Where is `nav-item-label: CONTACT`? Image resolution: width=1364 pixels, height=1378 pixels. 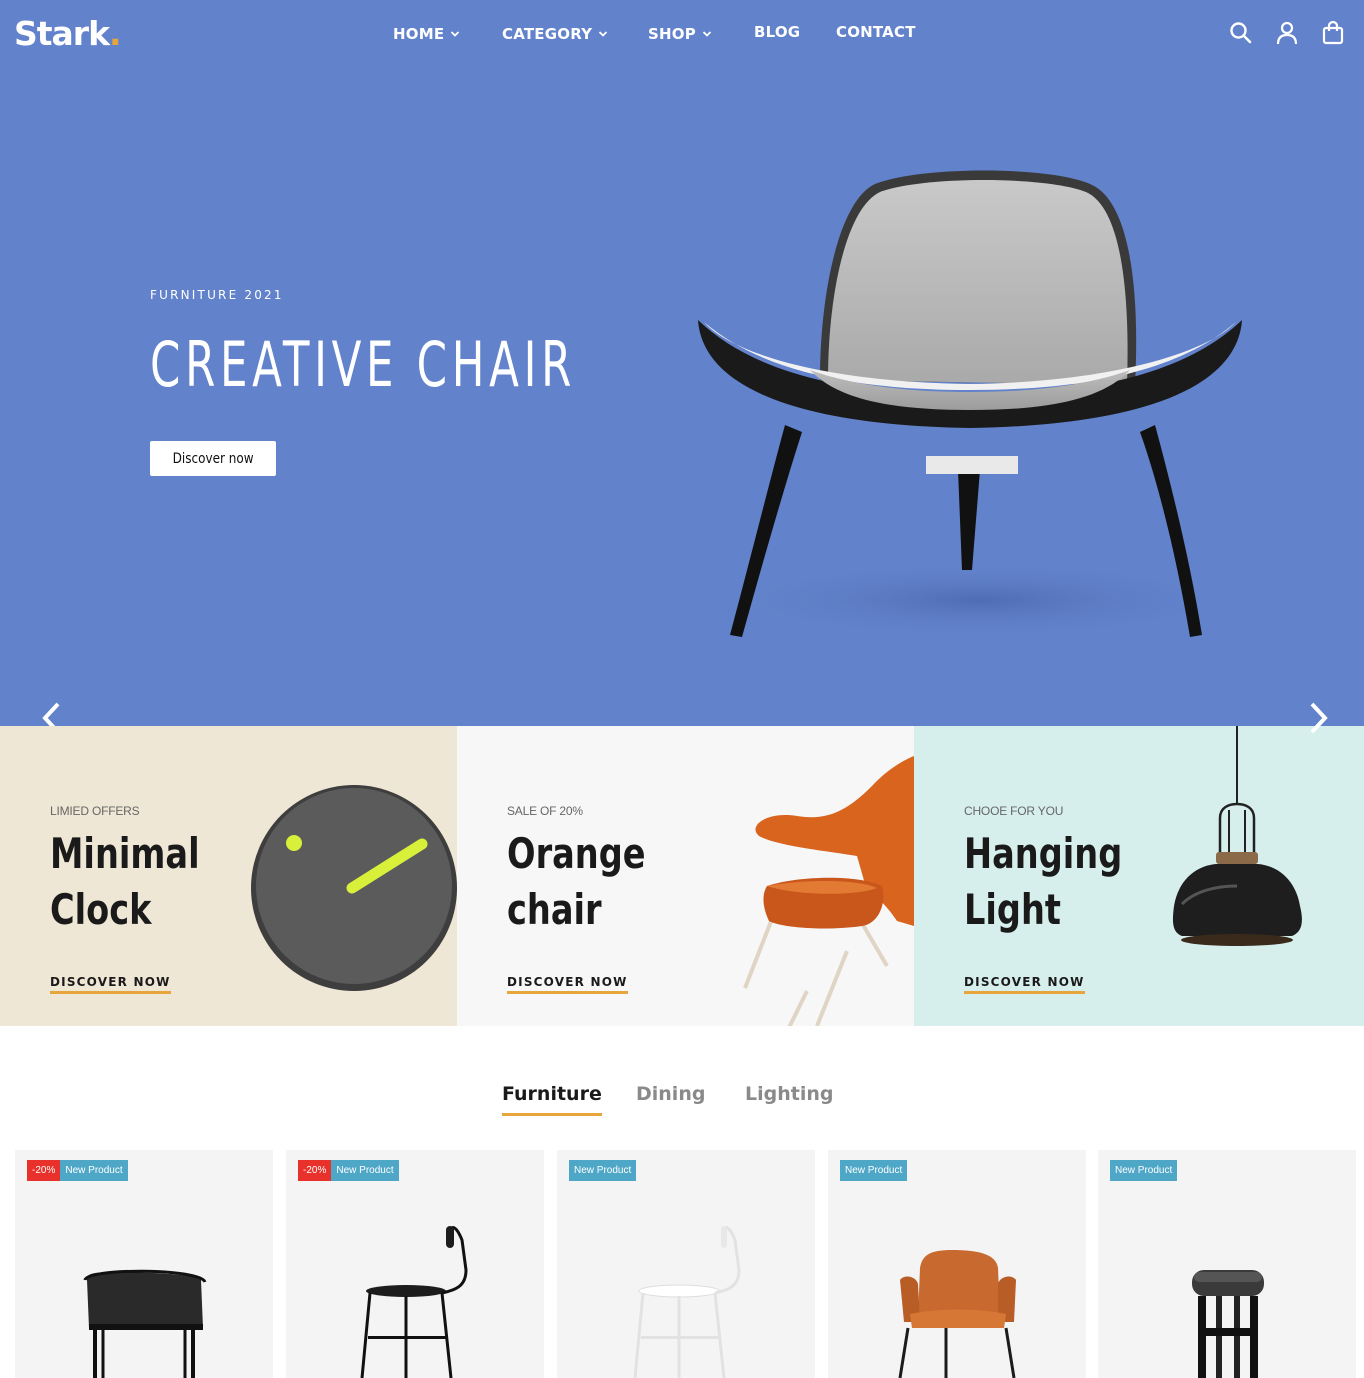 nav-item-label: CONTACT is located at coordinates (876, 32).